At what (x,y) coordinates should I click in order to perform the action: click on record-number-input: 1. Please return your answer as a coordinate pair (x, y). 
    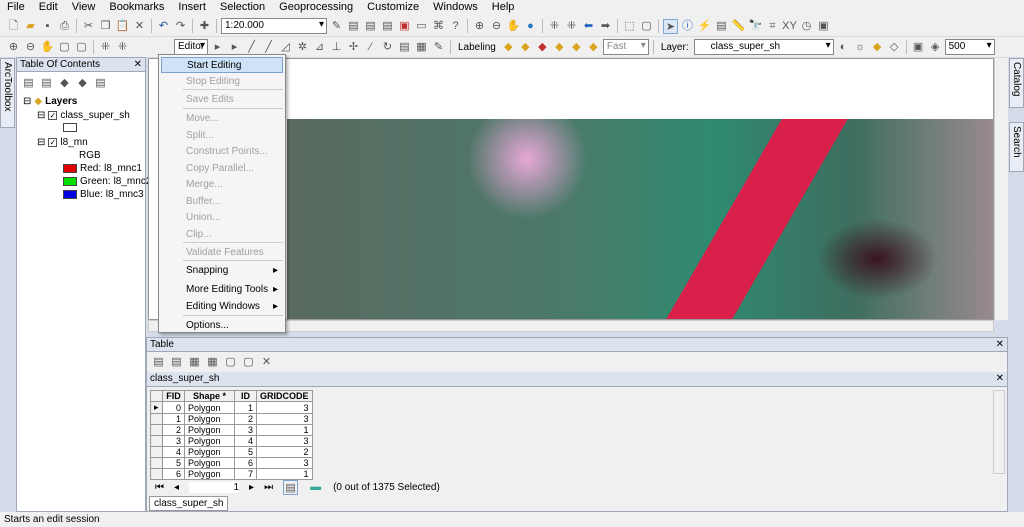
    Looking at the image, I should click on (214, 487).